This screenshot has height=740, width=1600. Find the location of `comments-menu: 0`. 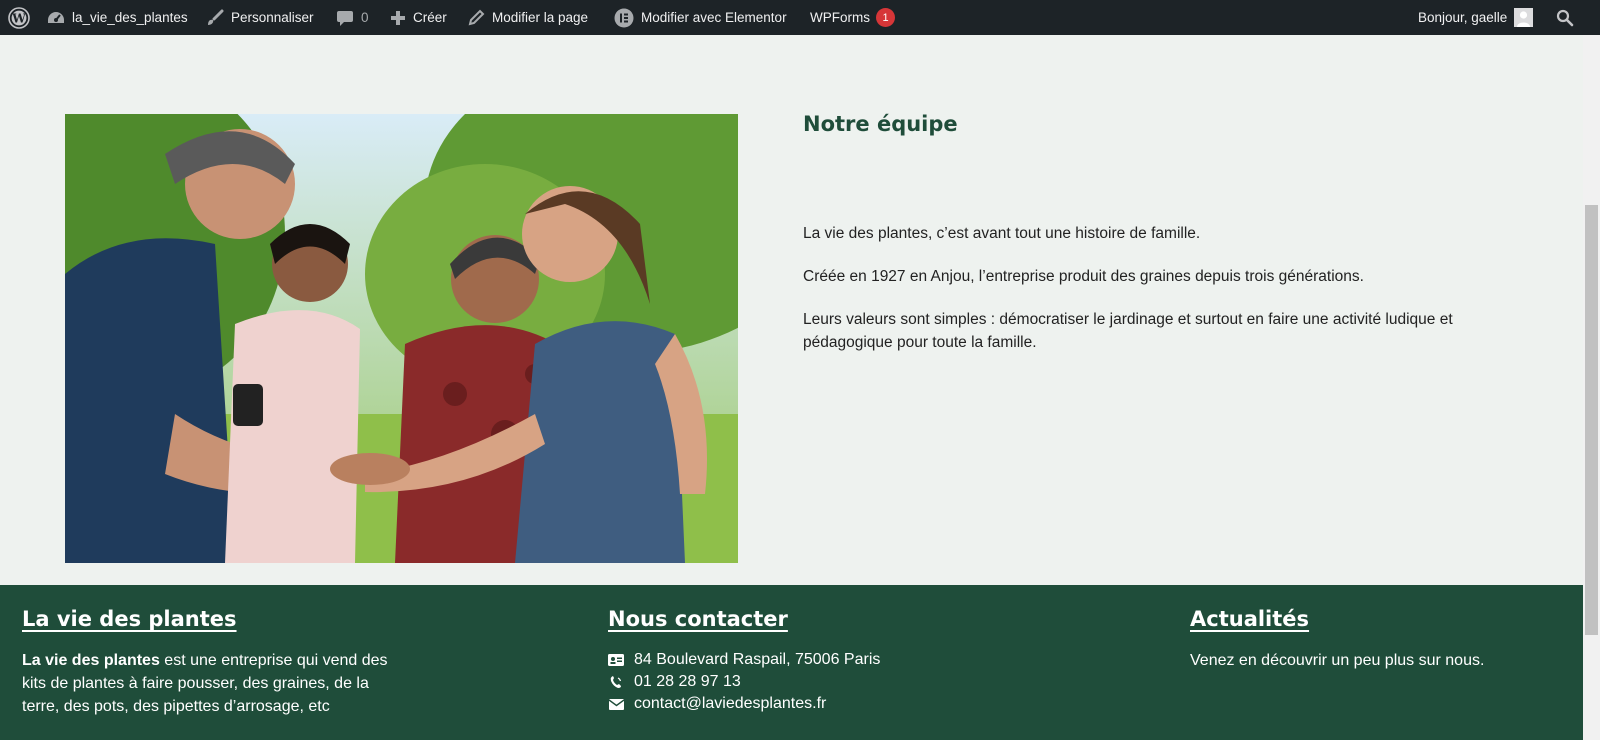

comments-menu: 0 is located at coordinates (352, 17).